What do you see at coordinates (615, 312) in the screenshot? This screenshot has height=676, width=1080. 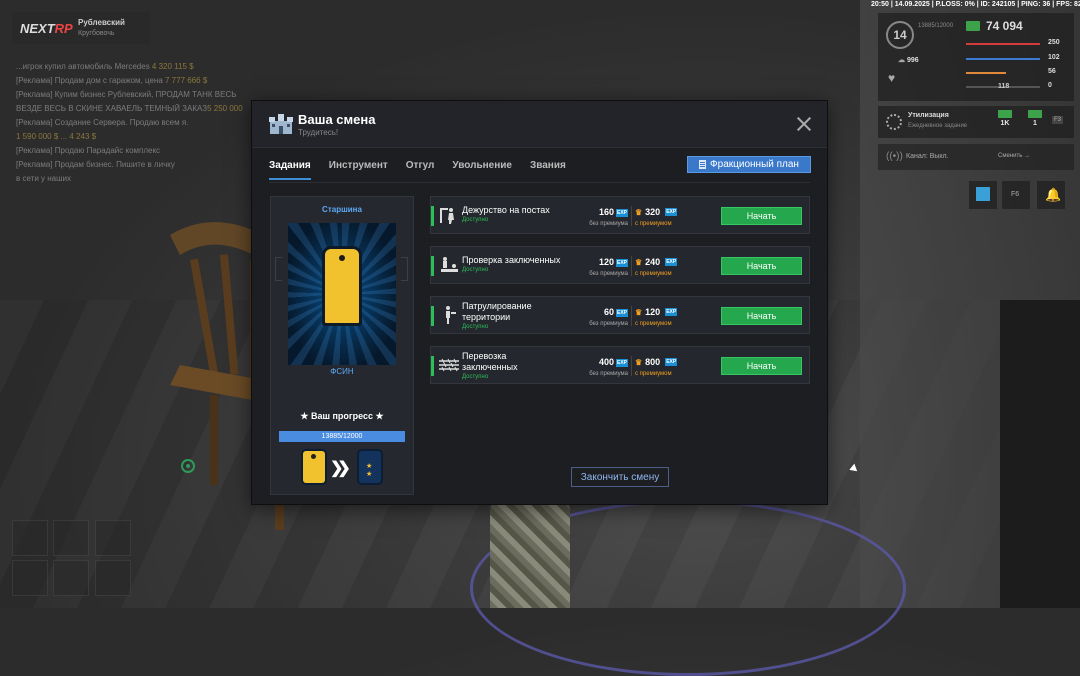 I see `exp-basic: 60 EXP` at bounding box center [615, 312].